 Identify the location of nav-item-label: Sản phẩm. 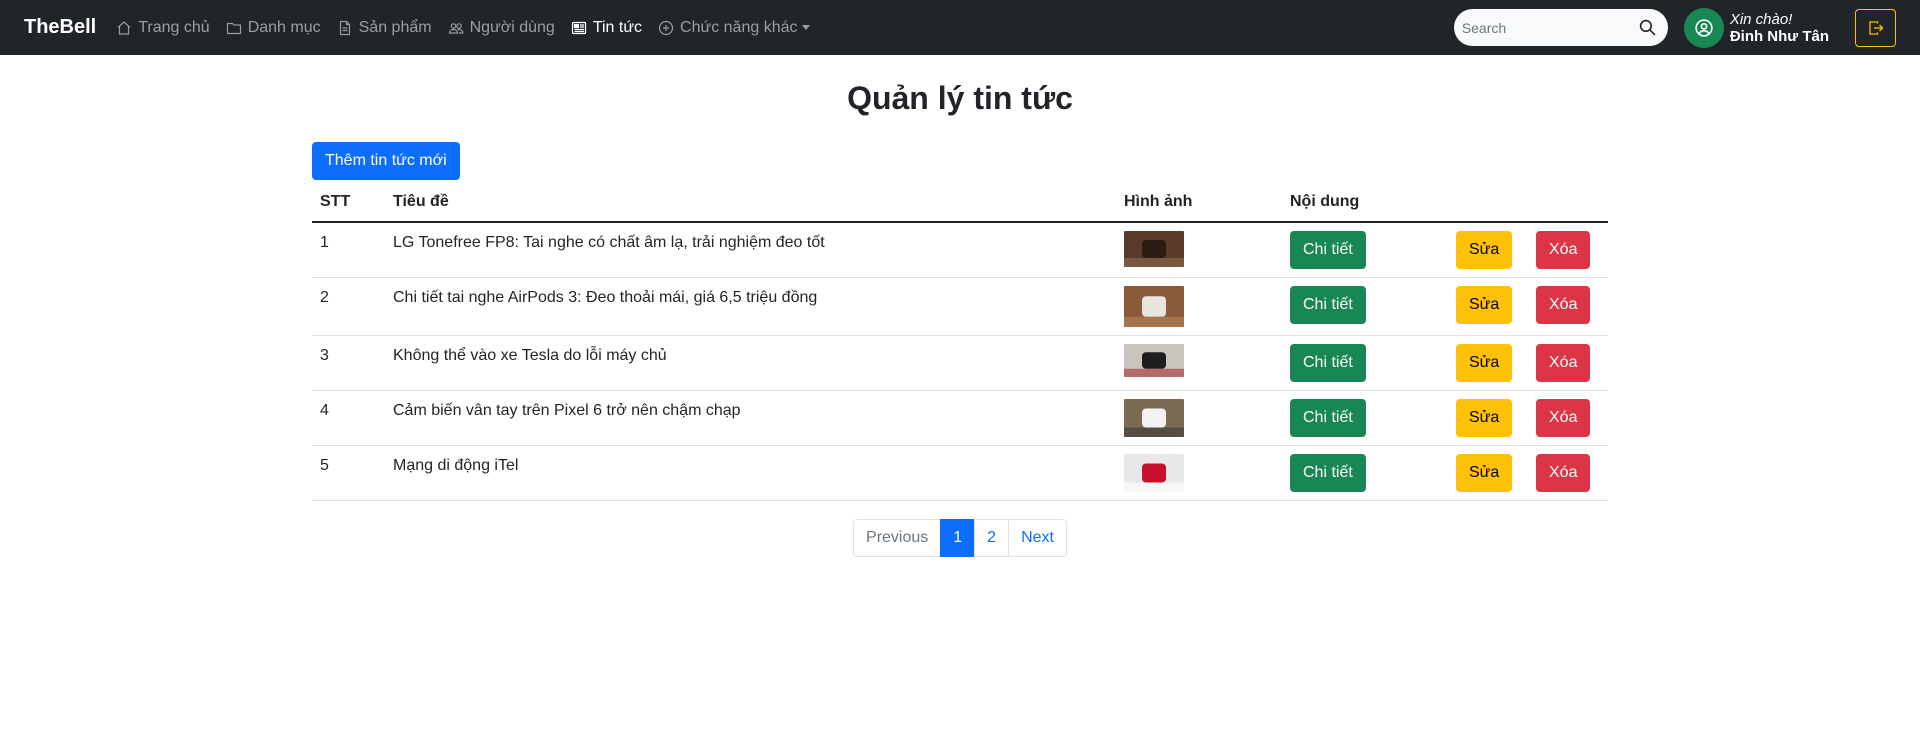
(395, 27).